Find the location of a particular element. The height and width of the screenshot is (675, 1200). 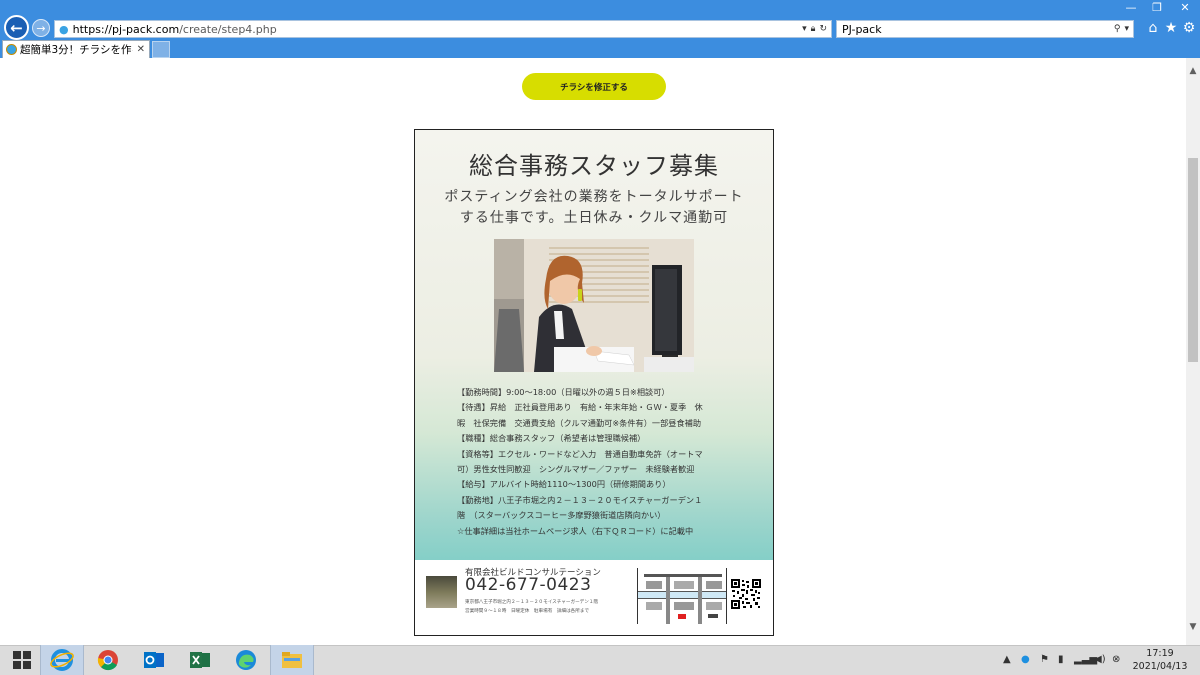

home-icon: ⌂ is located at coordinates (1153, 28).